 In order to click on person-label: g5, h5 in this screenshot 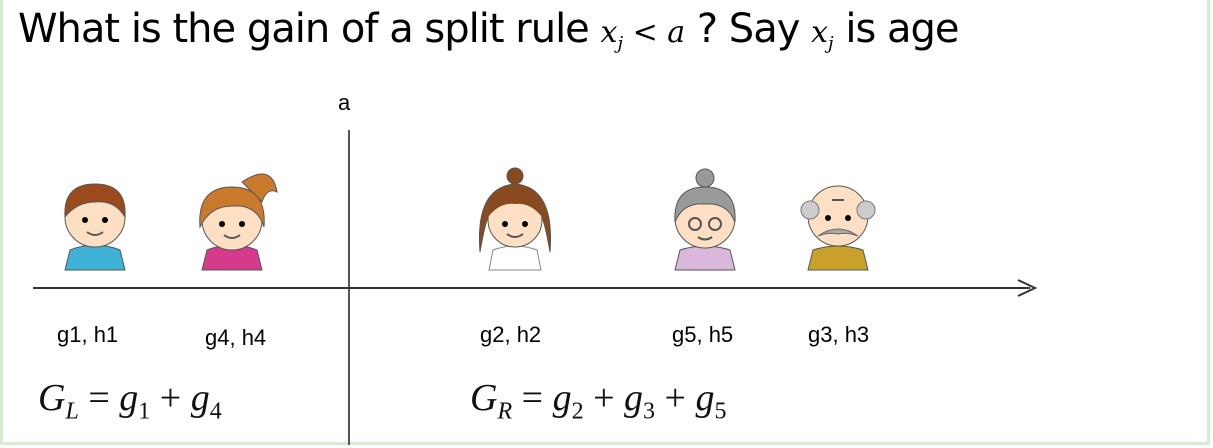, I will do `click(703, 334)`.